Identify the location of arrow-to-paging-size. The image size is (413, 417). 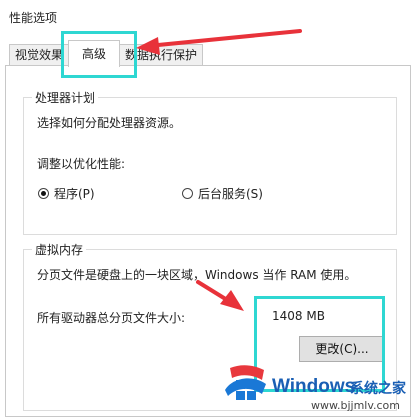
(220, 295).